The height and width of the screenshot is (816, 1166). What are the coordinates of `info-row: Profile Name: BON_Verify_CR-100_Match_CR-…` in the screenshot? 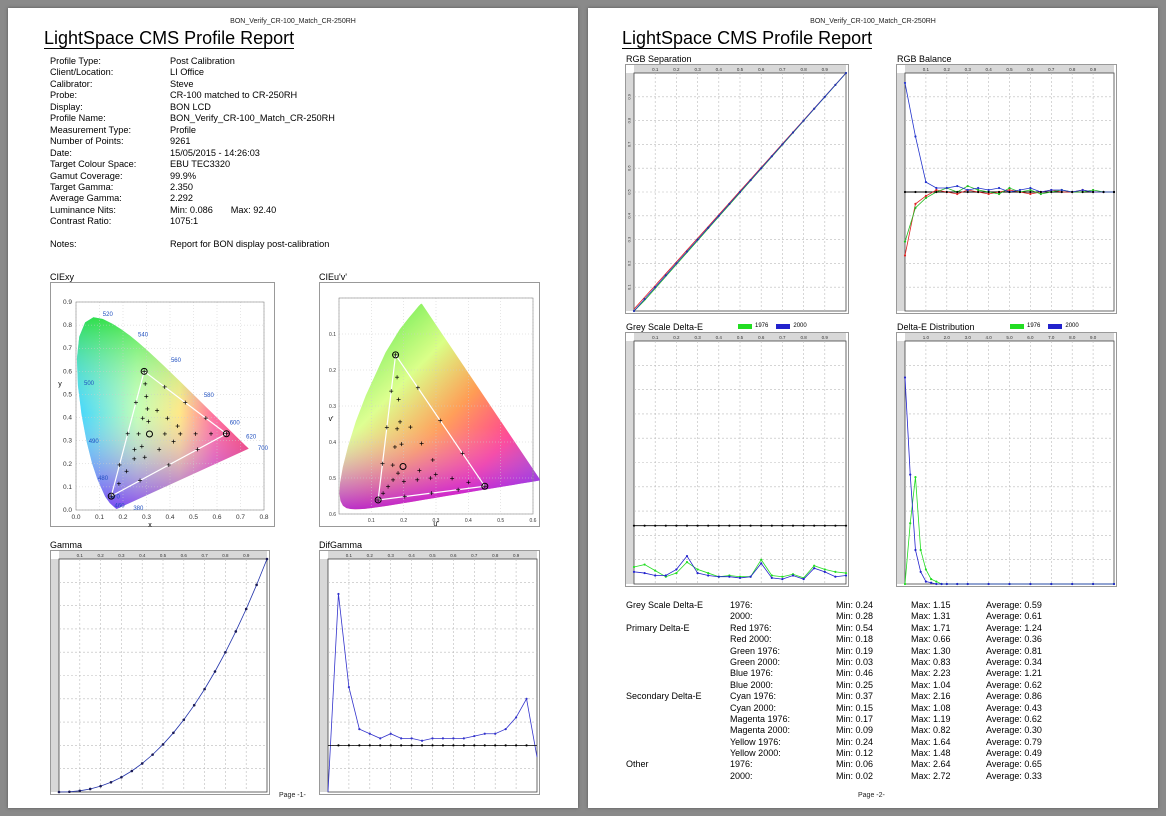 It's located at (192, 118).